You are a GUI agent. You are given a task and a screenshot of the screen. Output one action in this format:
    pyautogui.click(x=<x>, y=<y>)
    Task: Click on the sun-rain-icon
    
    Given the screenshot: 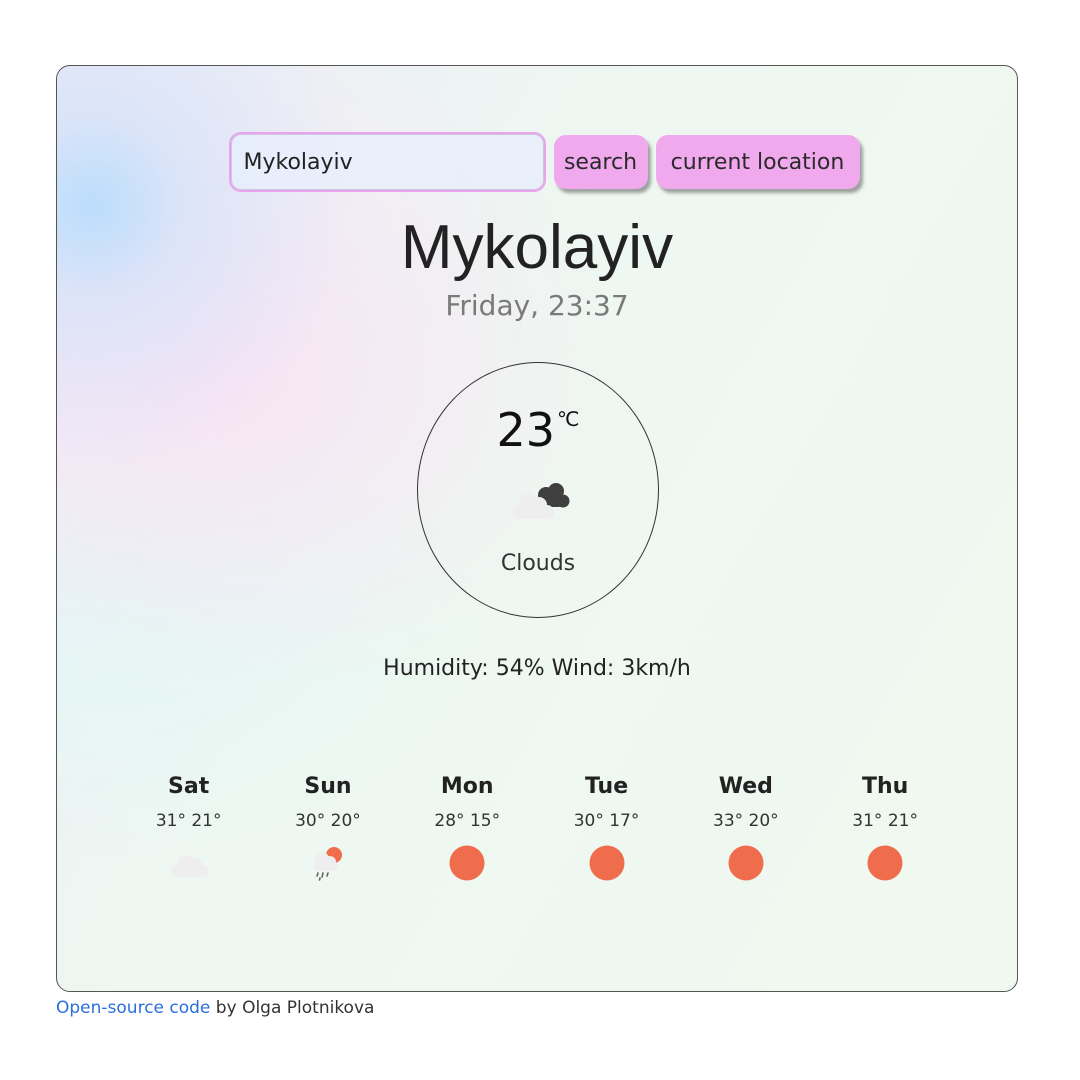 What is the action you would take?
    pyautogui.click(x=327, y=864)
    